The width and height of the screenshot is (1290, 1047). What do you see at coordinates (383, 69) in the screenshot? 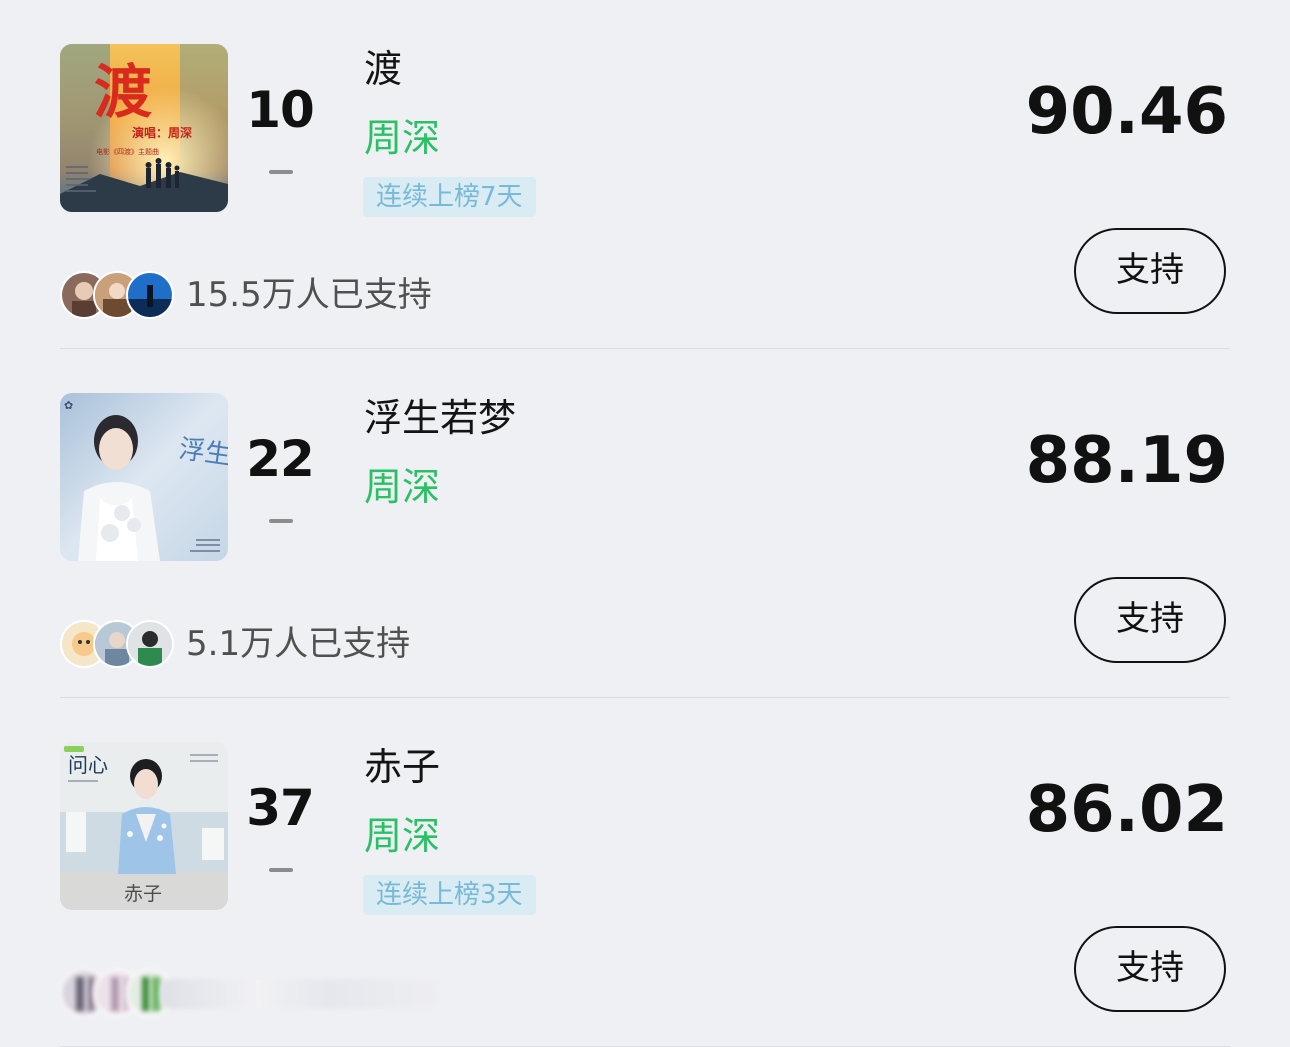
I see `song-title: 渡` at bounding box center [383, 69].